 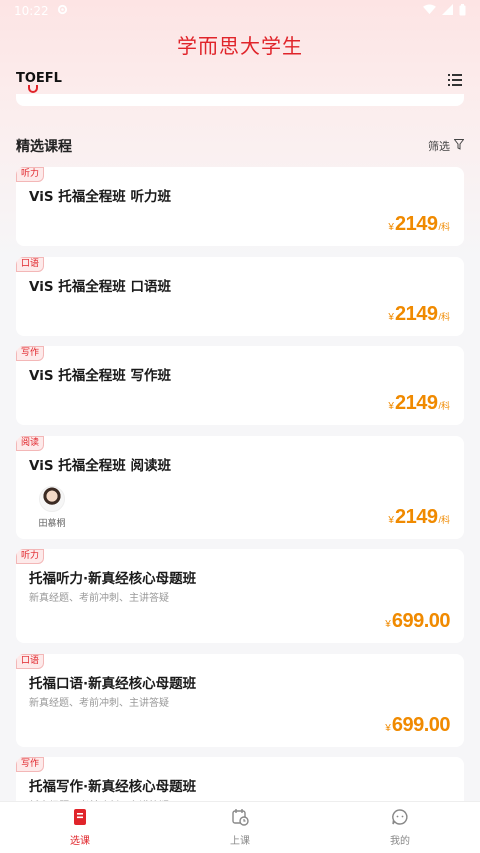 What do you see at coordinates (100, 287) in the screenshot?
I see `course-title: ViS 托福全程班 口语班` at bounding box center [100, 287].